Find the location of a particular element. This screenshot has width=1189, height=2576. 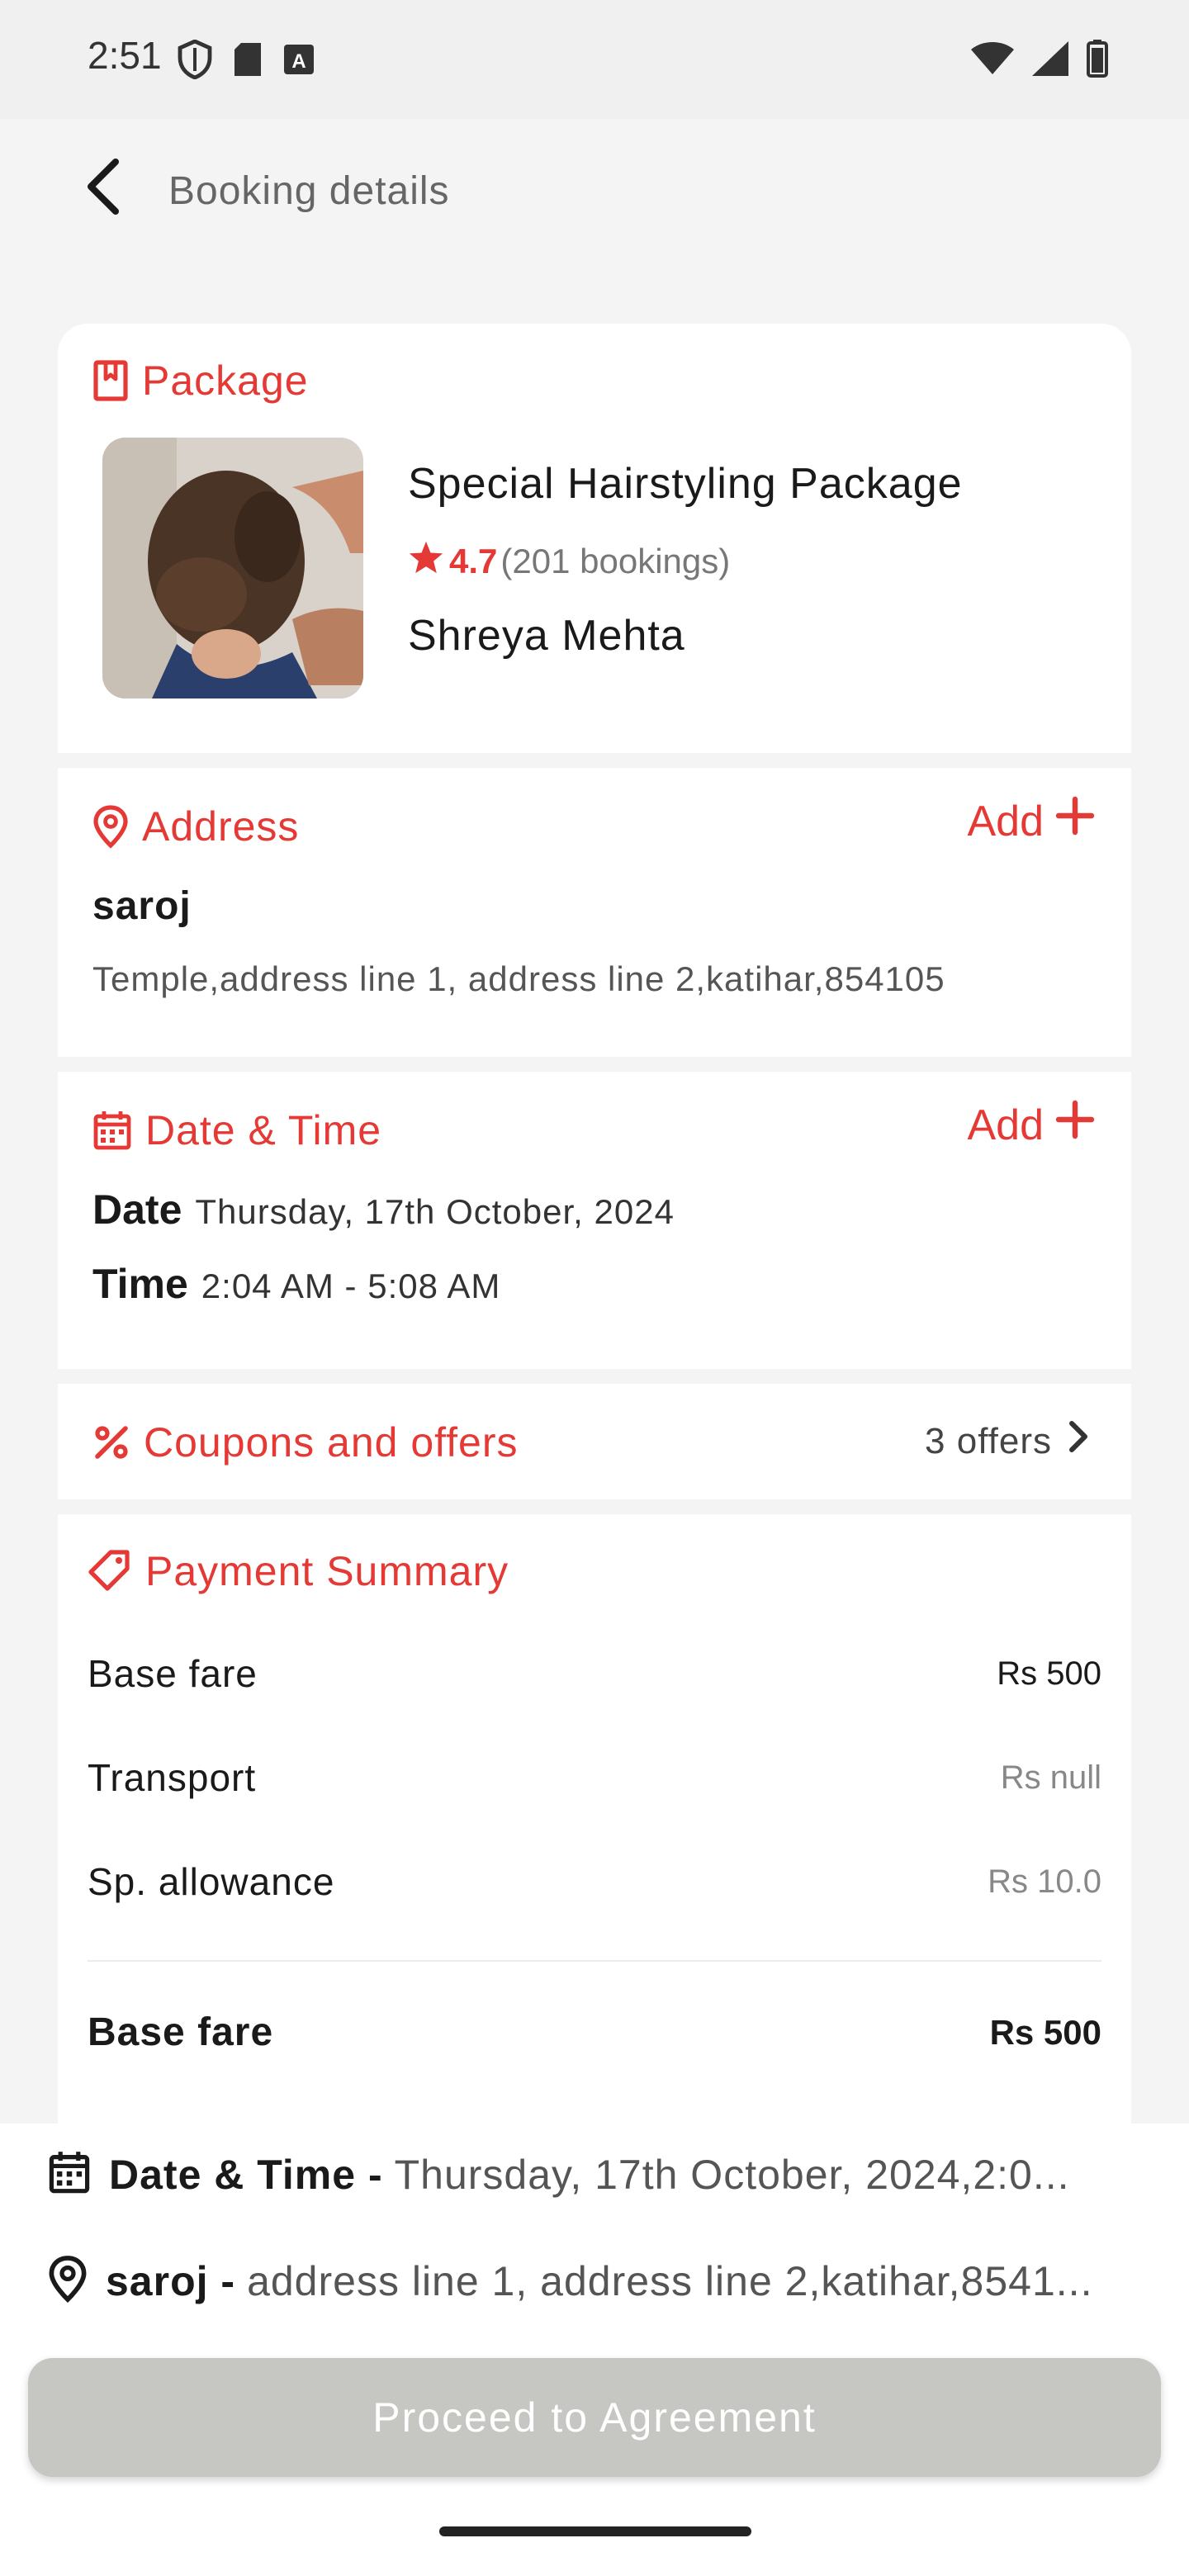

package-name: Special Hairstyling Package is located at coordinates (685, 484).